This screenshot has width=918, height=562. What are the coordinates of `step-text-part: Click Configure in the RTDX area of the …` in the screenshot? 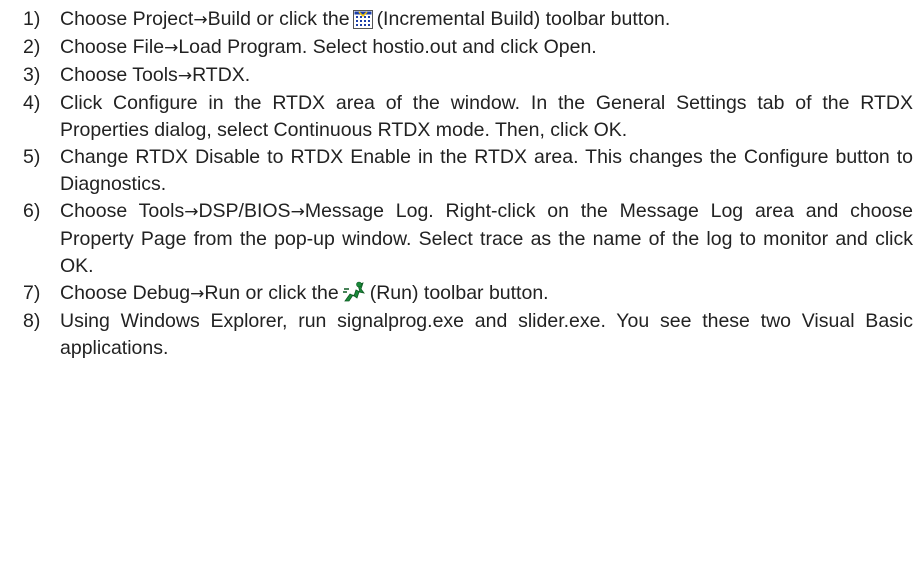 It's located at (486, 116).